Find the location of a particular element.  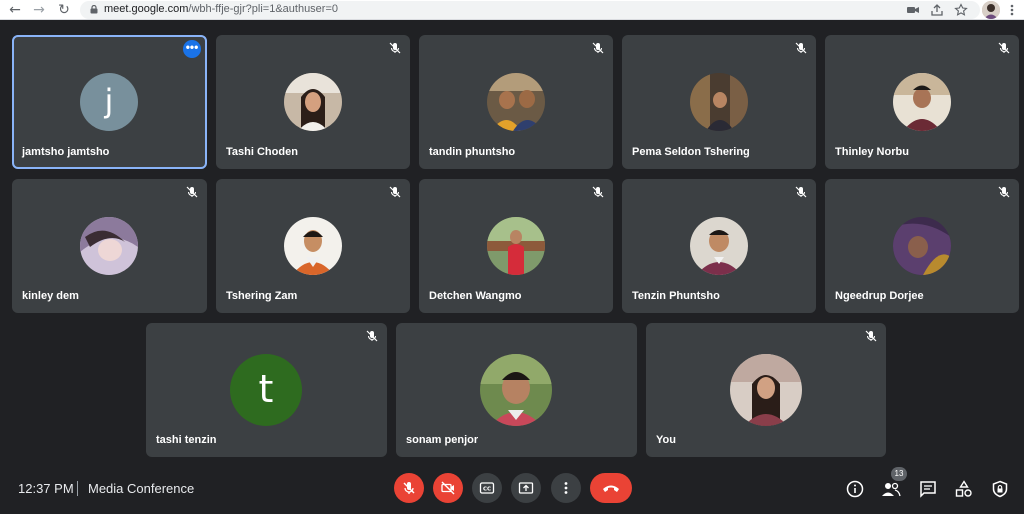

avatar-letter: j is located at coordinates (109, 101).